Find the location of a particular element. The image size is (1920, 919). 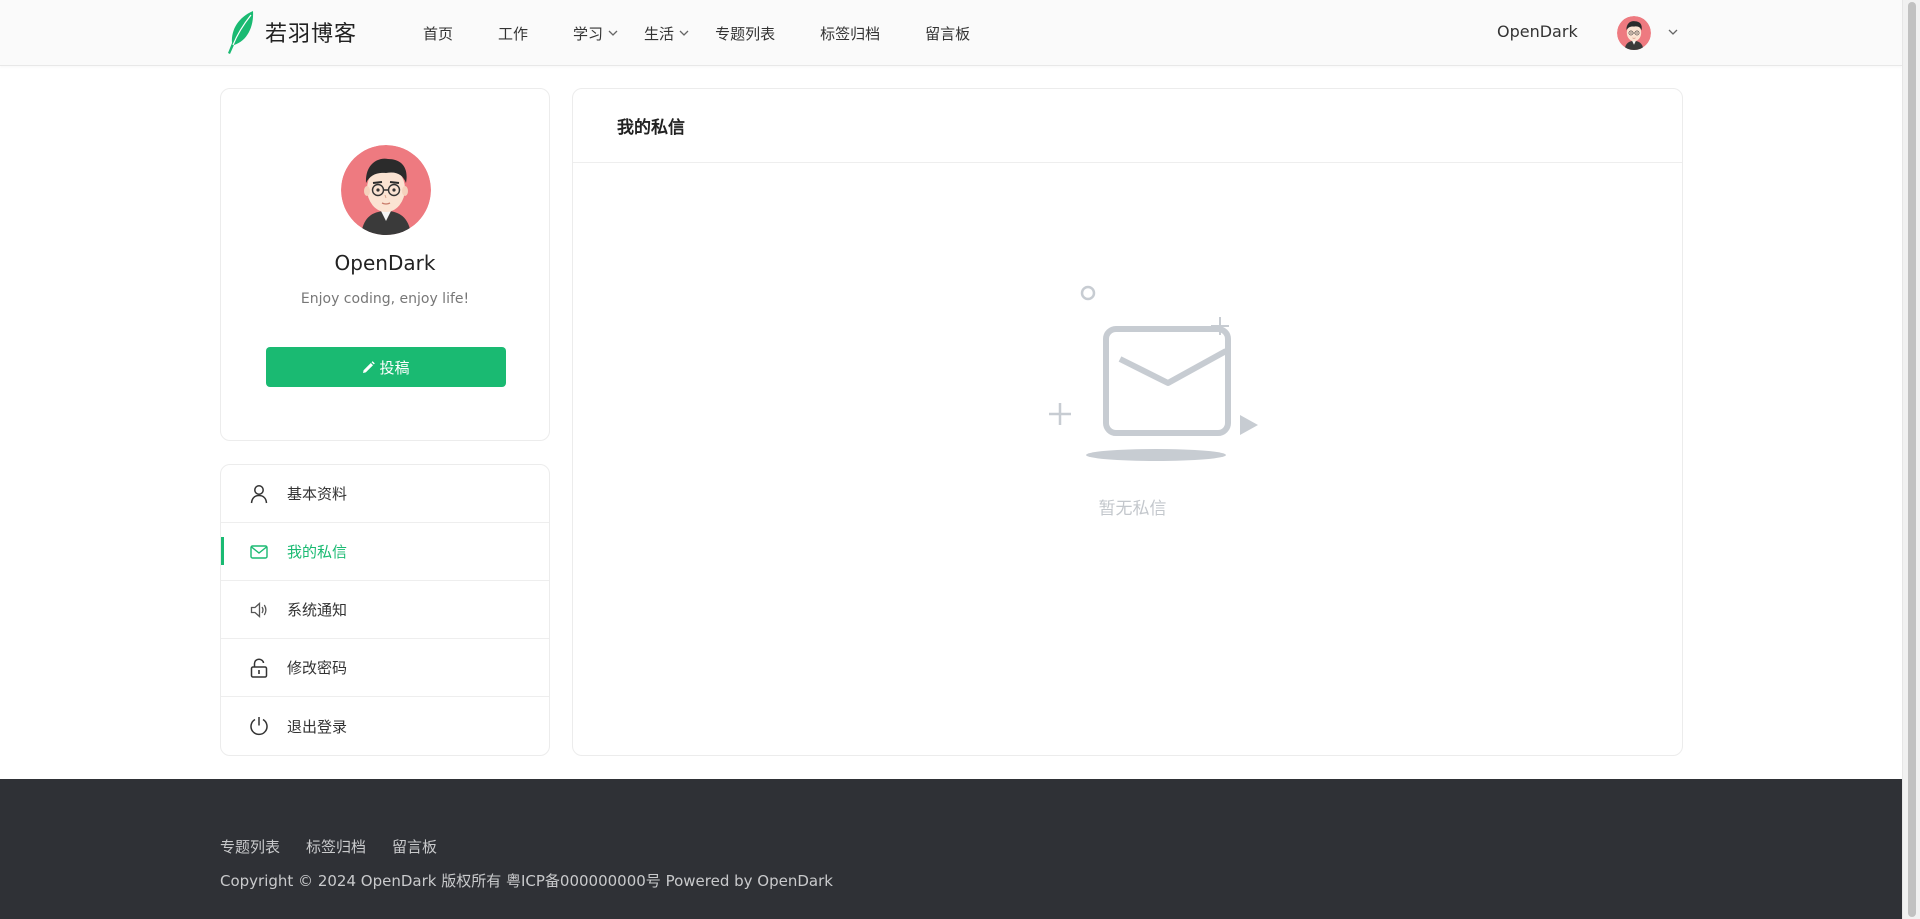

nav-item-guestbook: 留言板 is located at coordinates (947, 33).